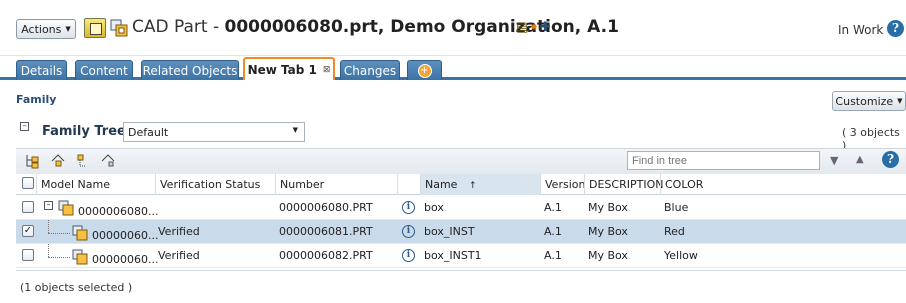  What do you see at coordinates (28, 183) in the screenshot?
I see `select-all-checkbox` at bounding box center [28, 183].